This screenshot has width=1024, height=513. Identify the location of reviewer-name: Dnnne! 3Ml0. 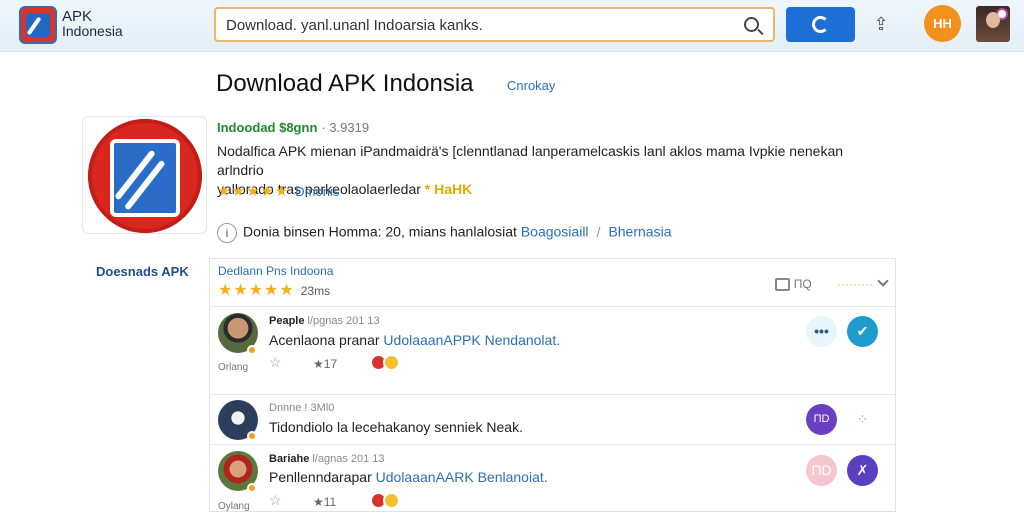
(302, 408).